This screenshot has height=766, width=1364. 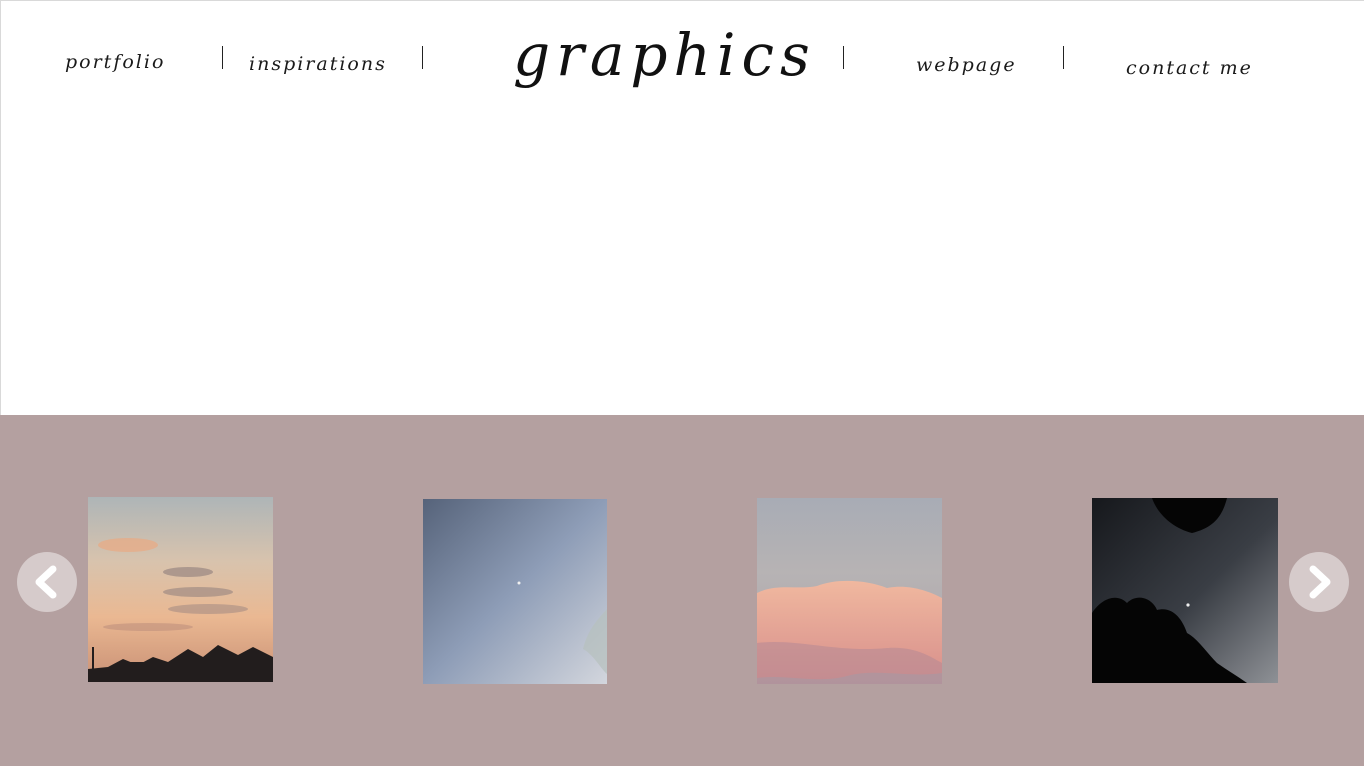 What do you see at coordinates (180, 589) in the screenshot?
I see `sunset-clouds-photo` at bounding box center [180, 589].